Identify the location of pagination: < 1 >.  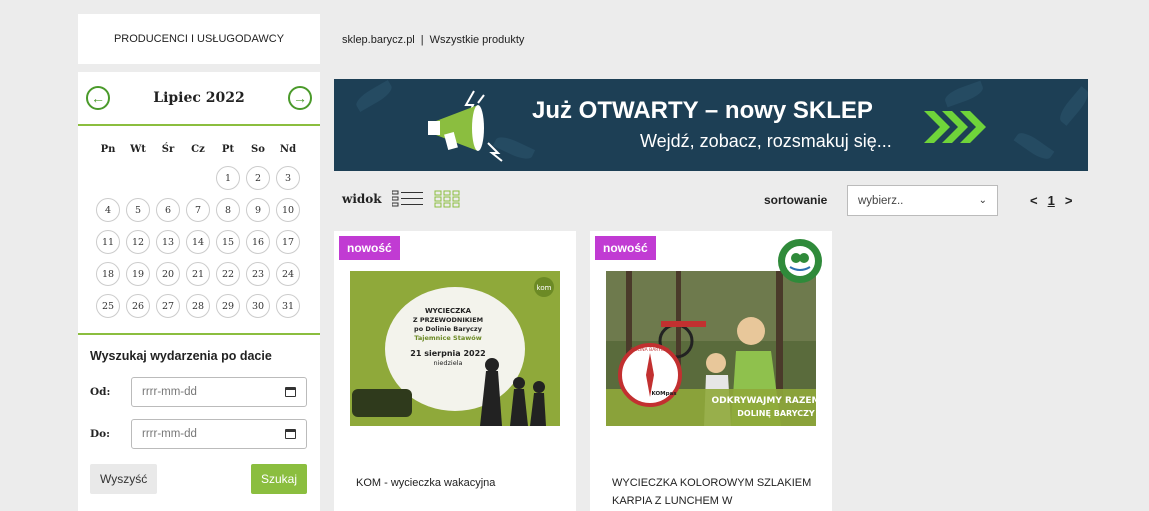
(1051, 200).